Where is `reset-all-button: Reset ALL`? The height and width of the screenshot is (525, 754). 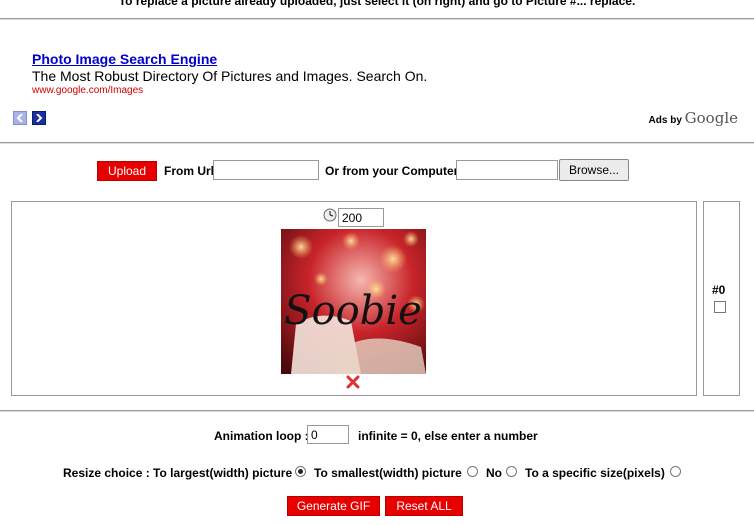 reset-all-button: Reset ALL is located at coordinates (424, 506).